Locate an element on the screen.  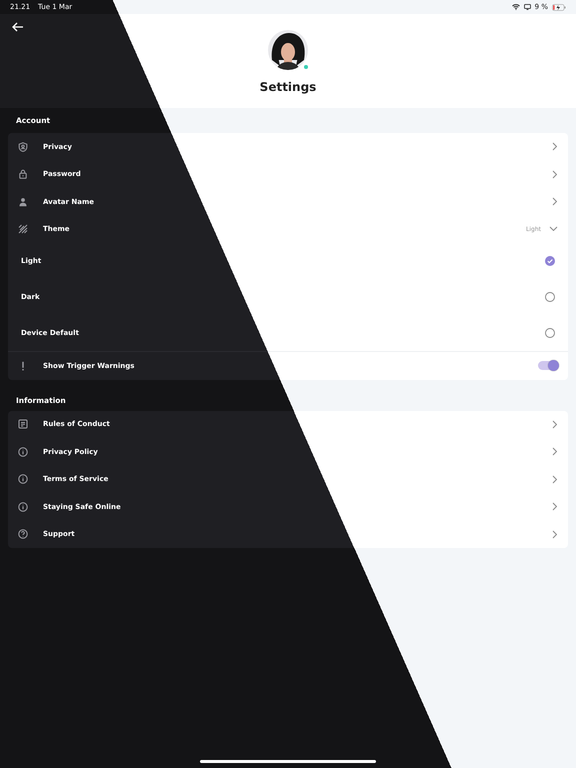
toggle-switch is located at coordinates (548, 365).